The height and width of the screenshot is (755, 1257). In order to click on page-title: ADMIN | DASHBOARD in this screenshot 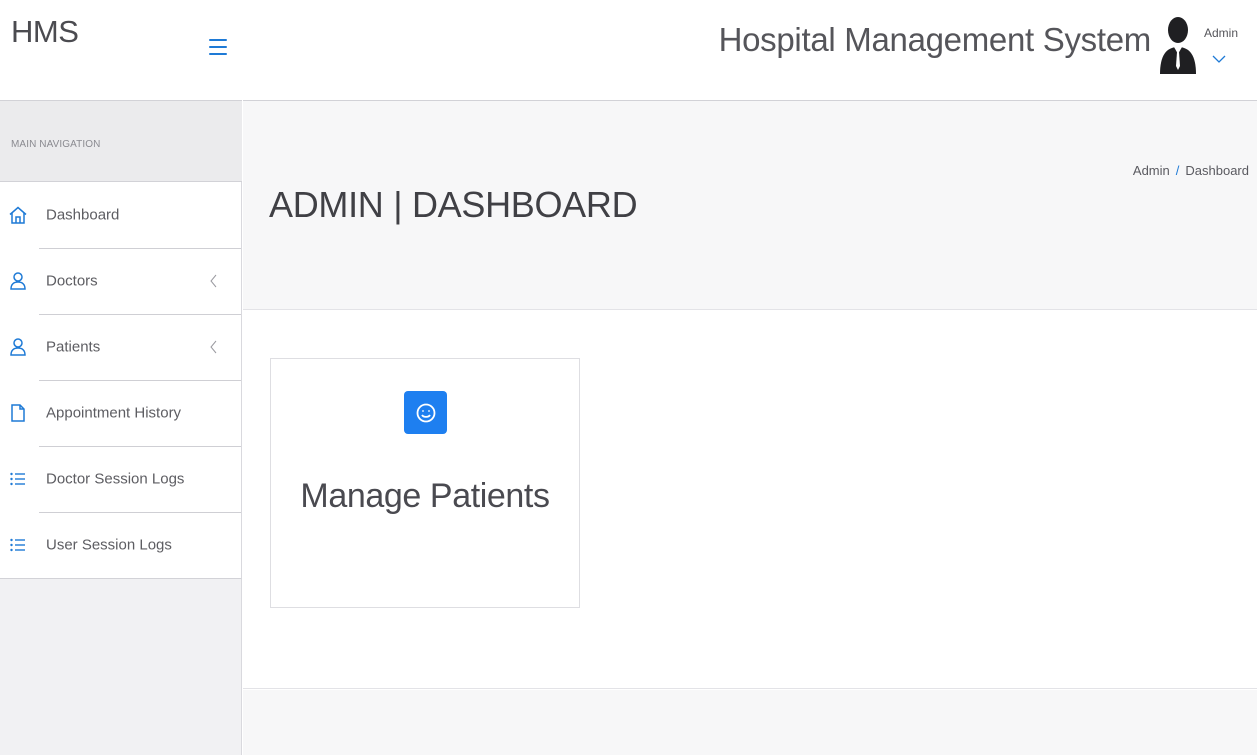, I will do `click(453, 204)`.